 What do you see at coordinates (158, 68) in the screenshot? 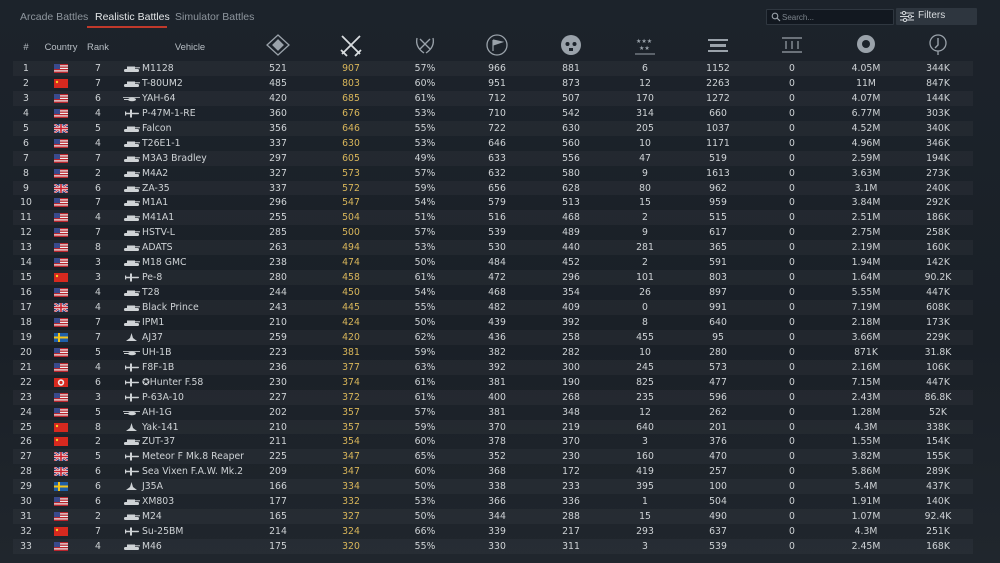
I see `row-vehicle-name: M1128` at bounding box center [158, 68].